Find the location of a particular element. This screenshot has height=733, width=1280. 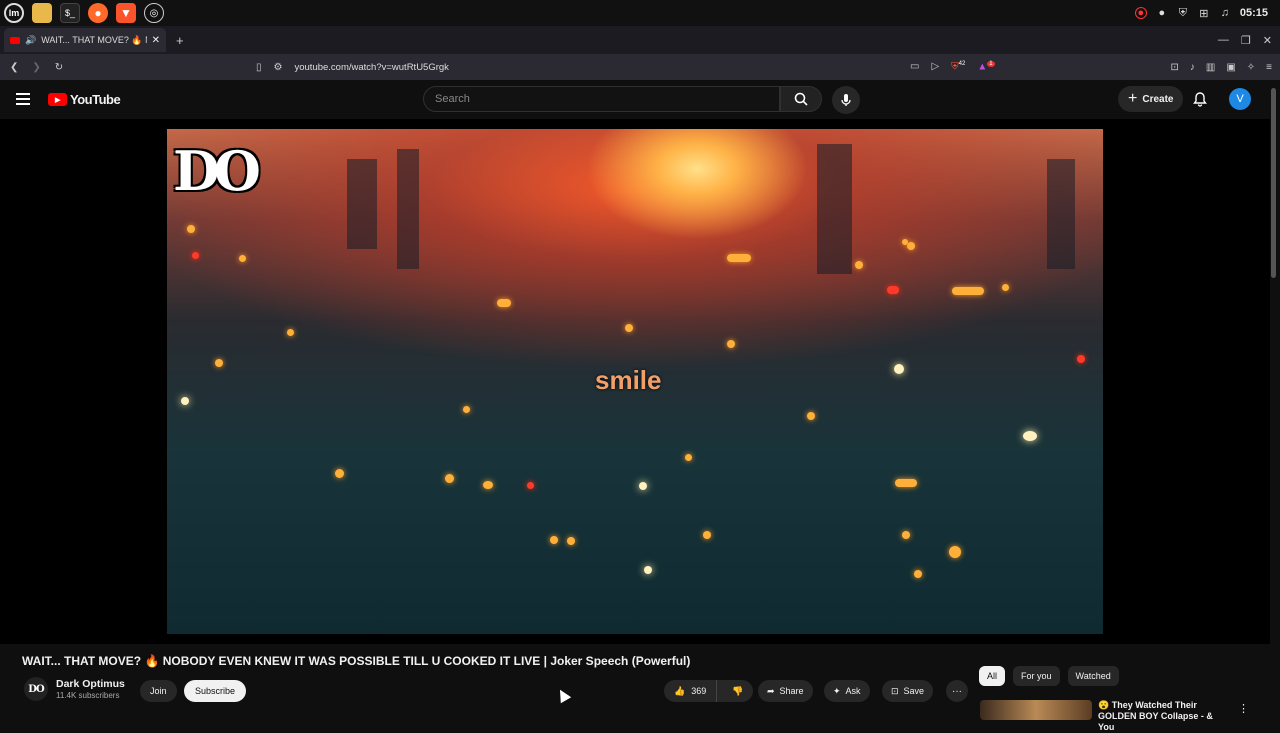

new-tab-button: + is located at coordinates (180, 40).